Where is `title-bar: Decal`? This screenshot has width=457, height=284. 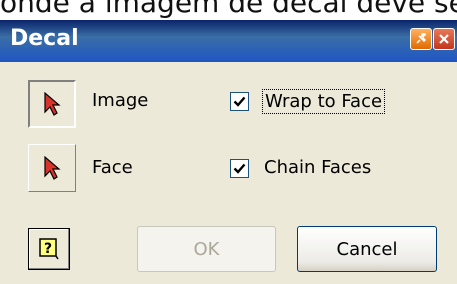 title-bar: Decal is located at coordinates (228, 41).